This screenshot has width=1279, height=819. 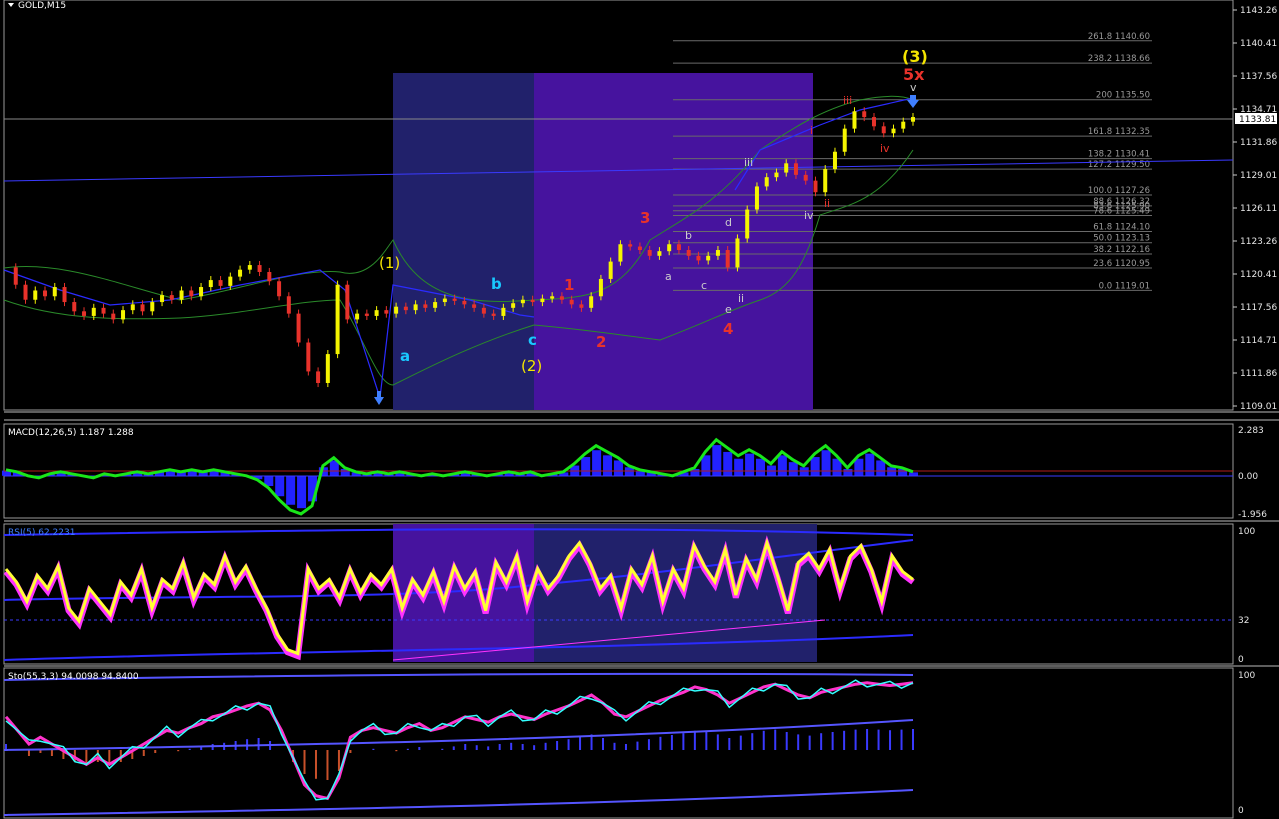 I want to click on fib-label: 23.6 1120.95, so click(x=1121, y=264).